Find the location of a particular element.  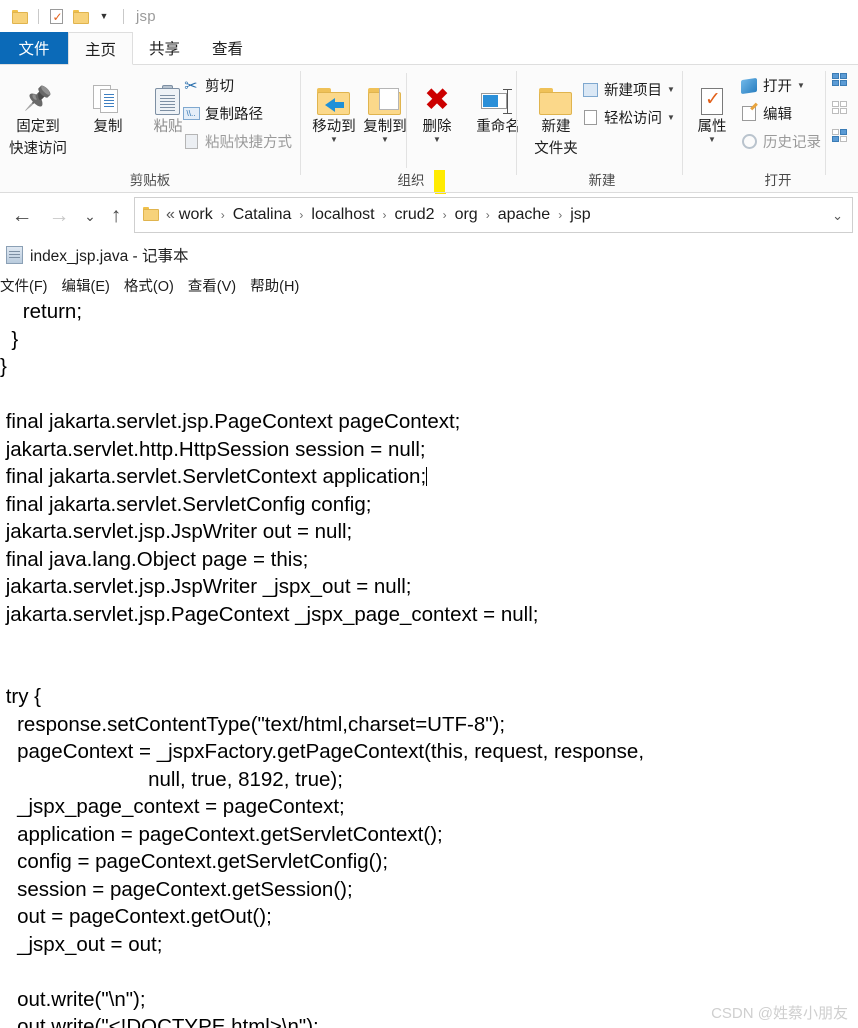

new-folder-icon is located at coordinates (80, 16).